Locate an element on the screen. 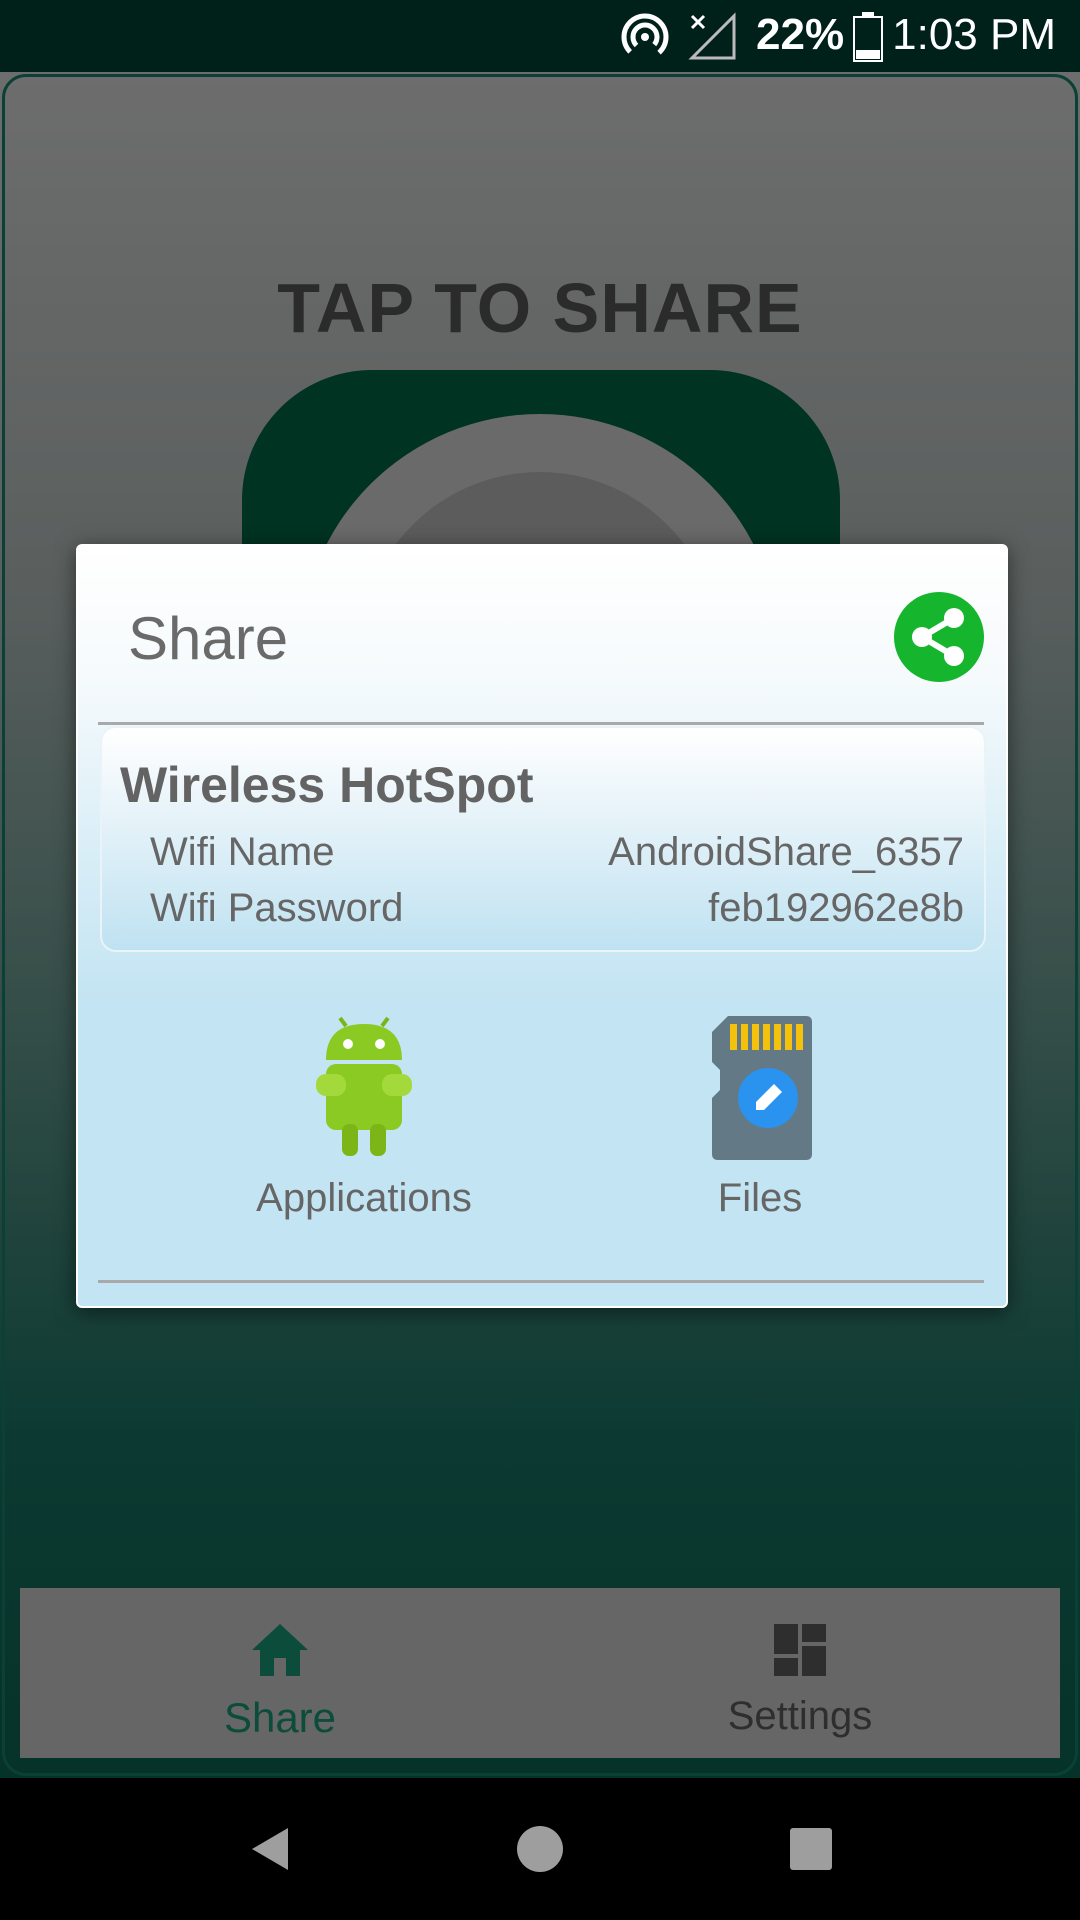 The height and width of the screenshot is (1920, 1080). system-nav-bar is located at coordinates (540, 1849).